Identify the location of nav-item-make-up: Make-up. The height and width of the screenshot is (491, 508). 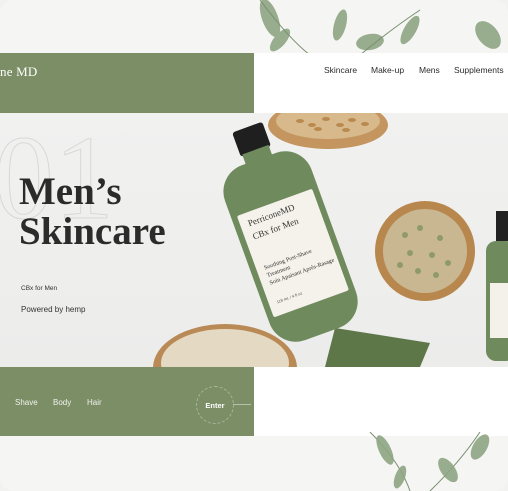
(387, 70).